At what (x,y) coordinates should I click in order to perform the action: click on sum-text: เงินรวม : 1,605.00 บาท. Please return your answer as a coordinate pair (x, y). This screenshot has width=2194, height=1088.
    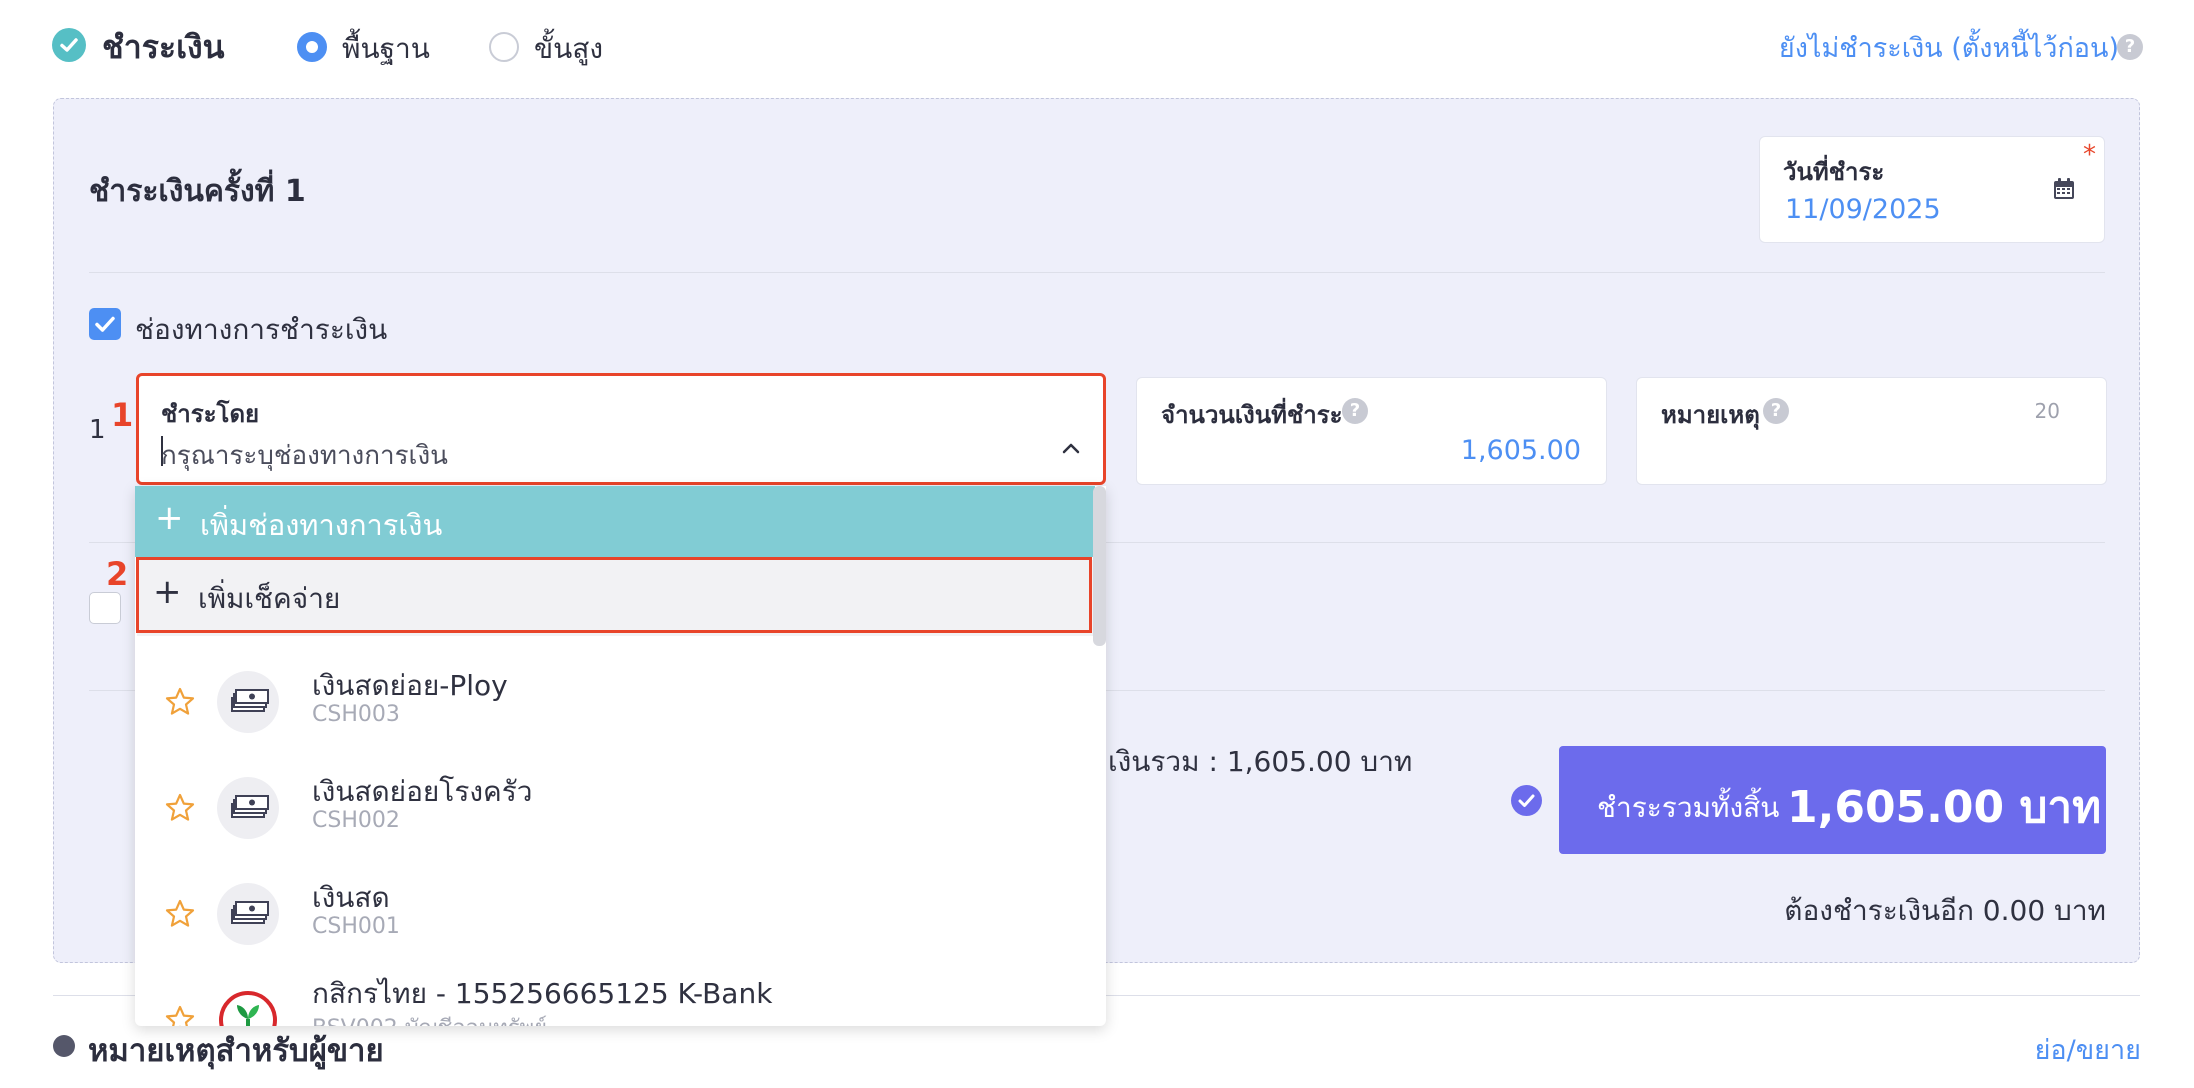
    Looking at the image, I should click on (1260, 761).